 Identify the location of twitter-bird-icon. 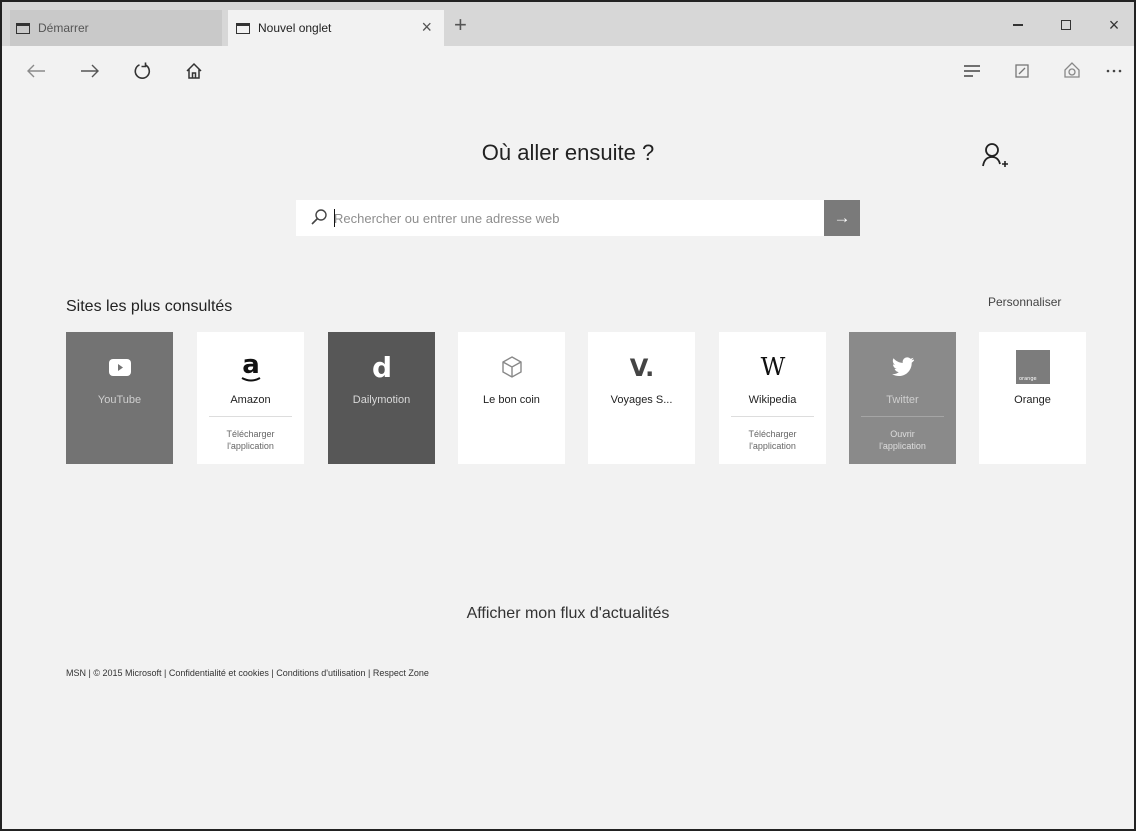
(902, 367).